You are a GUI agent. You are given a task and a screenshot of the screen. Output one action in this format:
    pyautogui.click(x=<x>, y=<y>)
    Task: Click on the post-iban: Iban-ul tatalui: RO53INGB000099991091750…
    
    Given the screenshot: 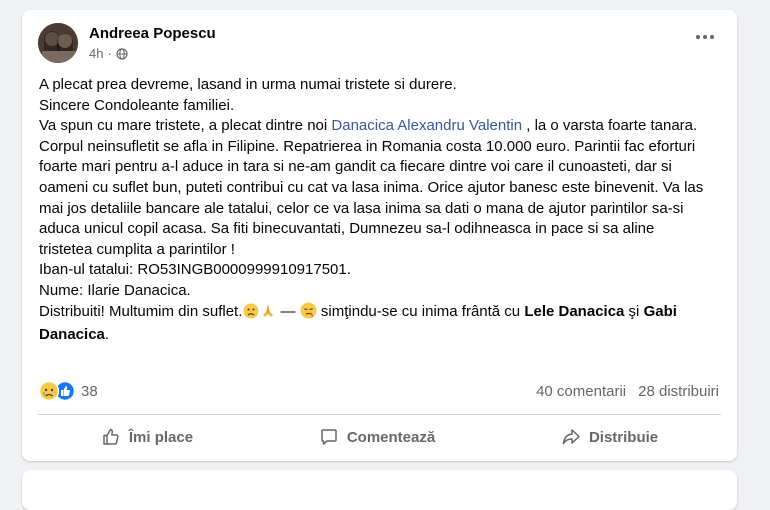 What is the action you would take?
    pyautogui.click(x=195, y=270)
    